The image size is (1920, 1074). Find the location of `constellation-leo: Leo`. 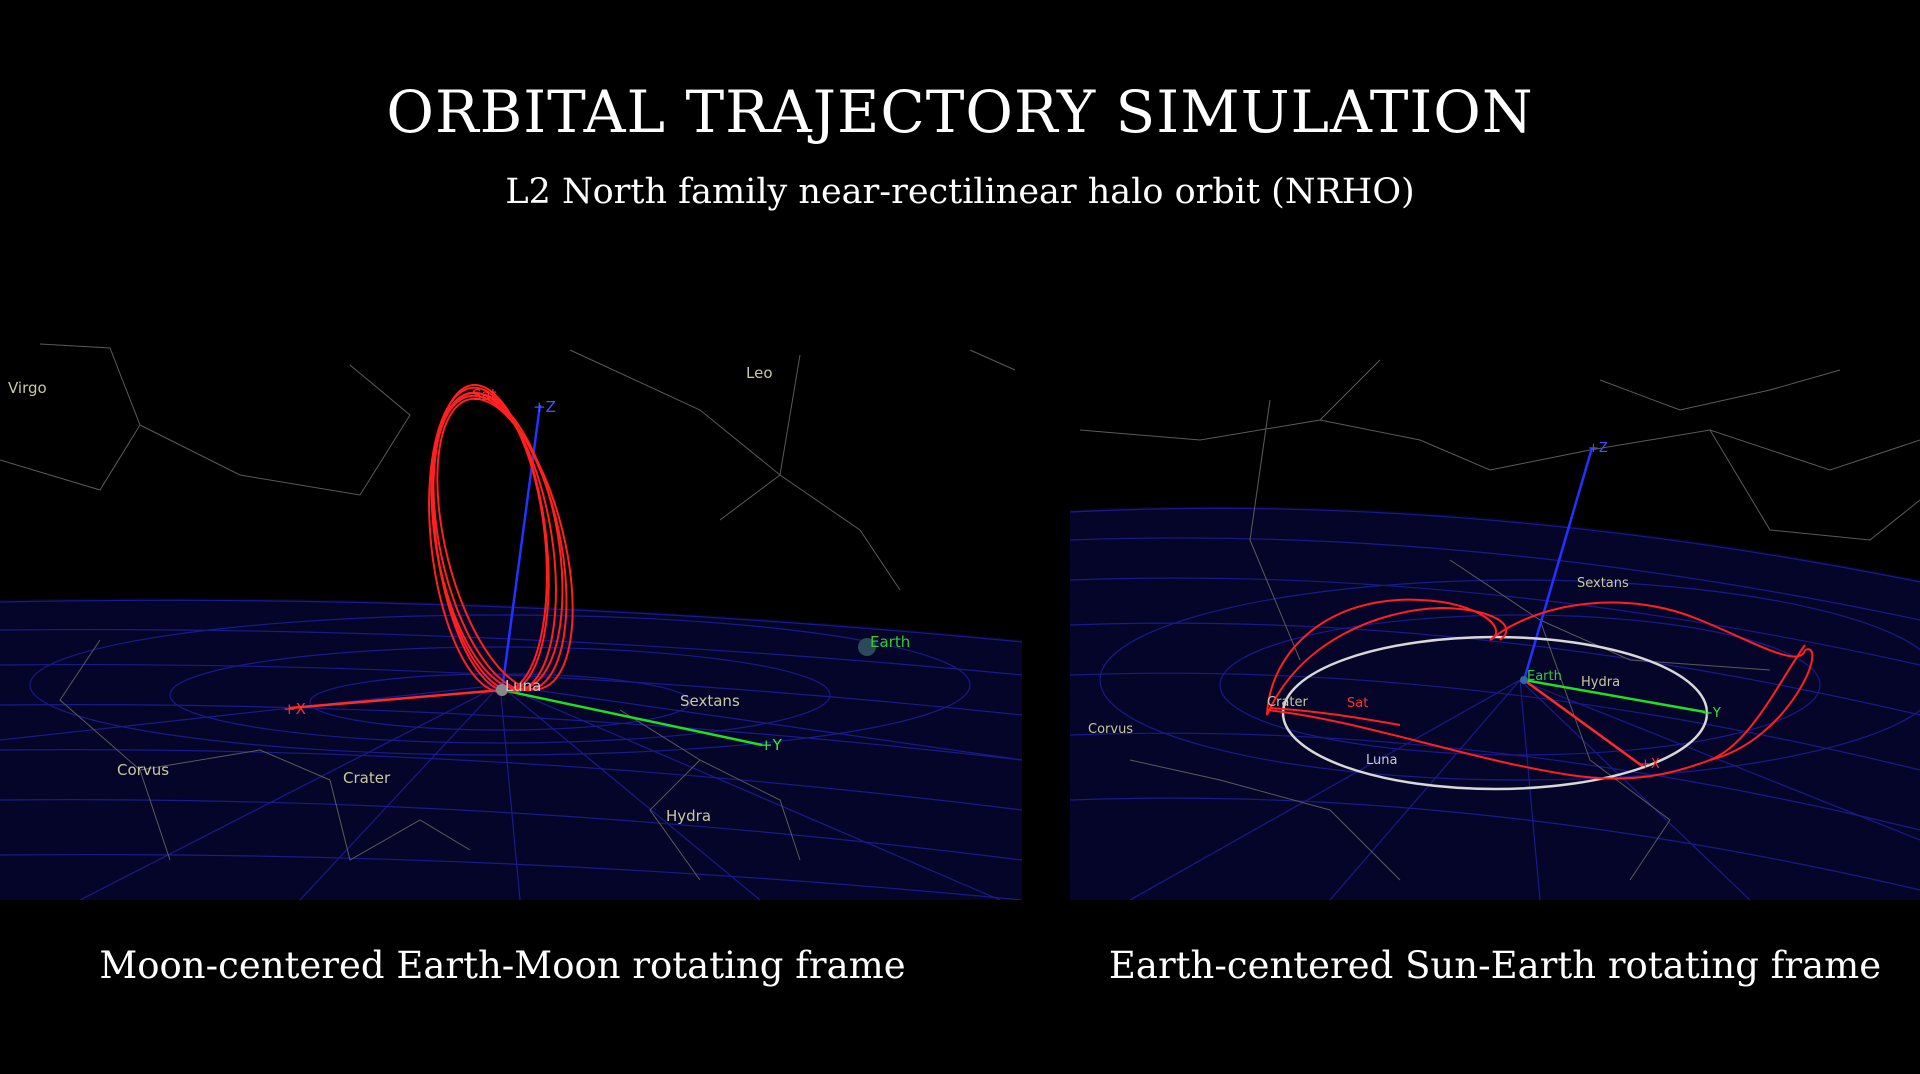

constellation-leo: Leo is located at coordinates (759, 373).